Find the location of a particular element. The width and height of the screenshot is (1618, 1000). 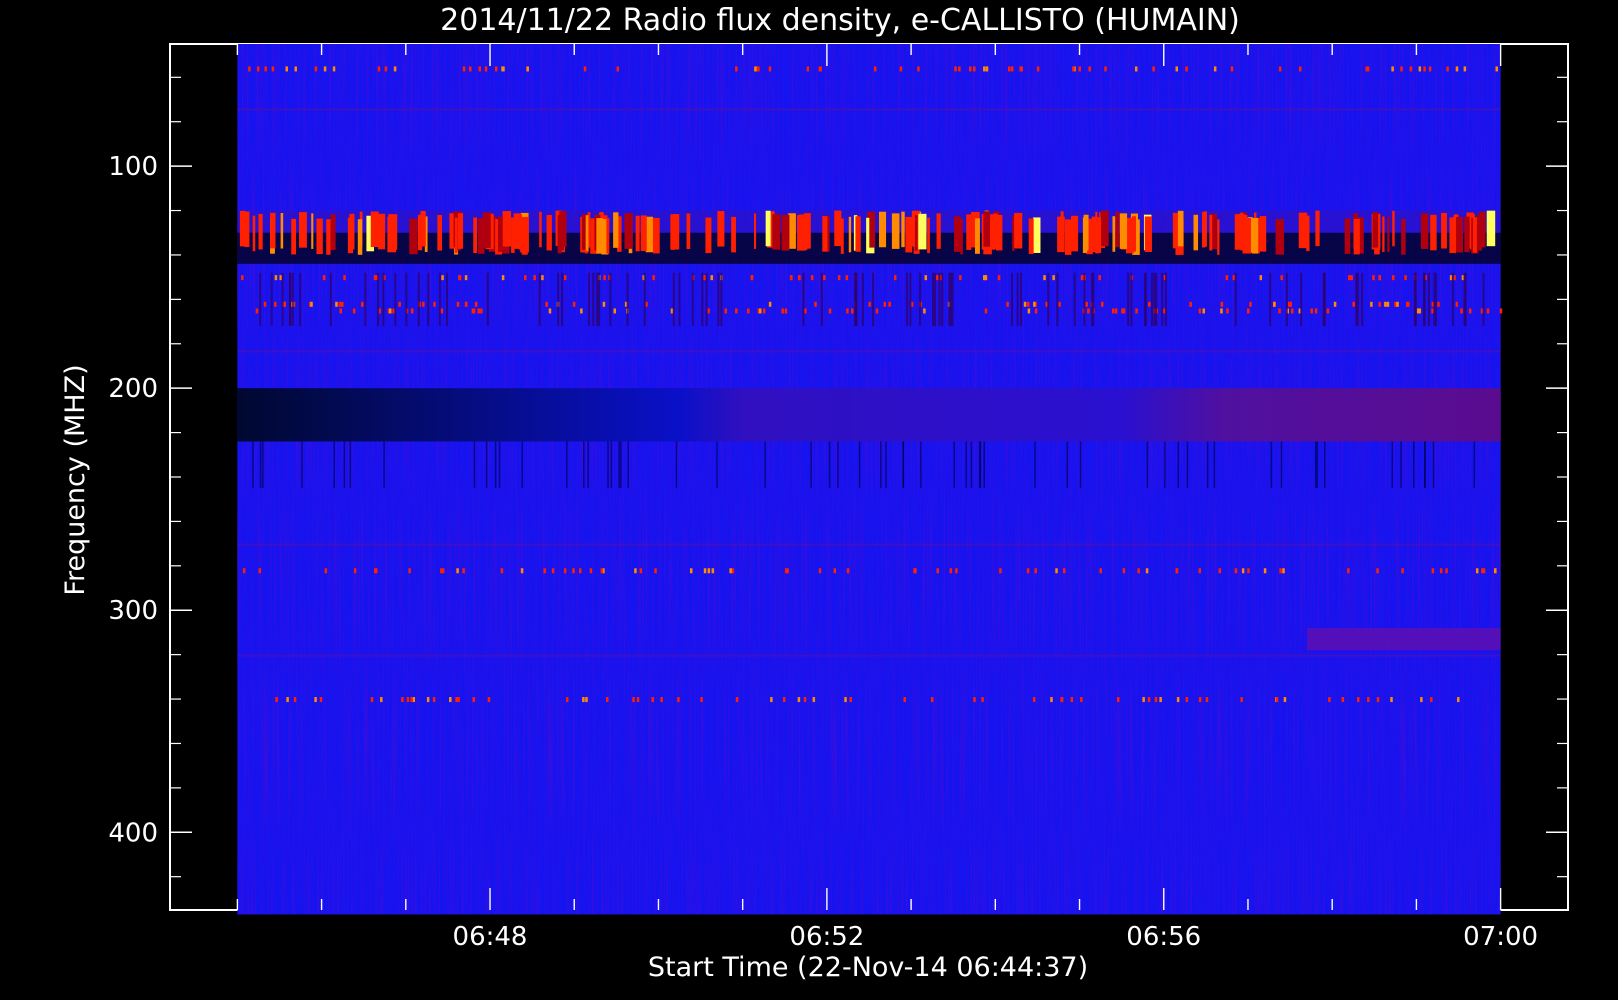

y-tick-label: 200 is located at coordinates (133, 389).